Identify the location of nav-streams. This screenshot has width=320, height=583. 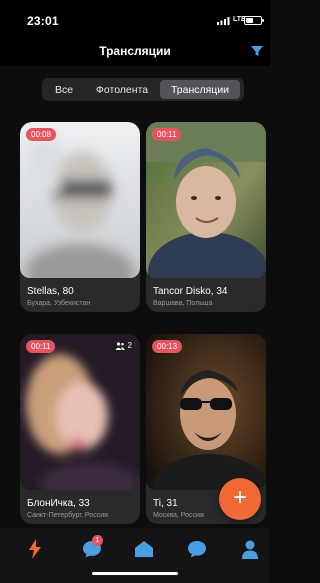
(35, 549).